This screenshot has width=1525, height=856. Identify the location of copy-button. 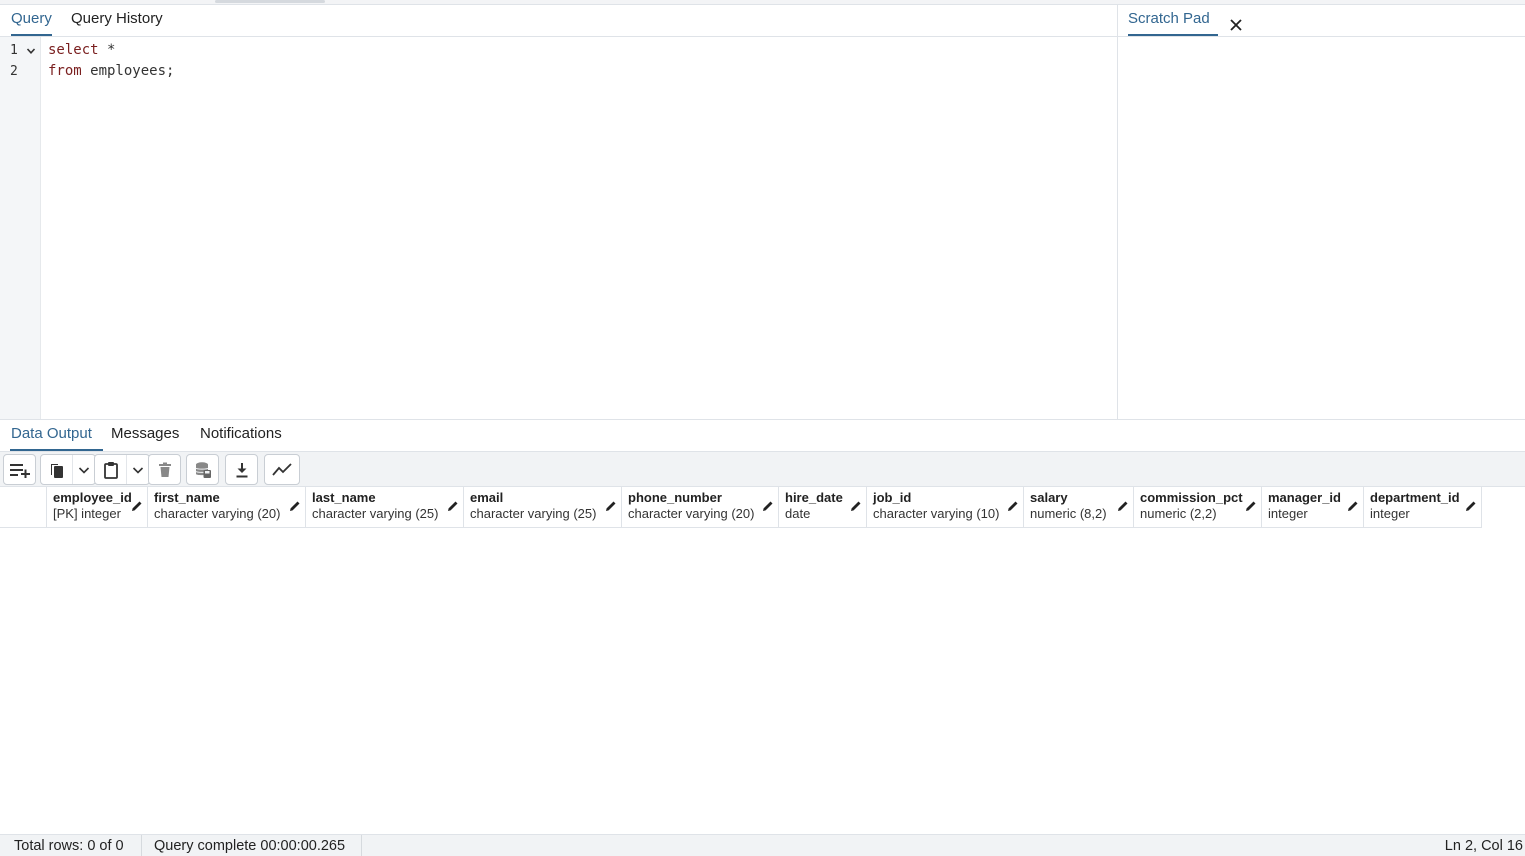
(56, 469).